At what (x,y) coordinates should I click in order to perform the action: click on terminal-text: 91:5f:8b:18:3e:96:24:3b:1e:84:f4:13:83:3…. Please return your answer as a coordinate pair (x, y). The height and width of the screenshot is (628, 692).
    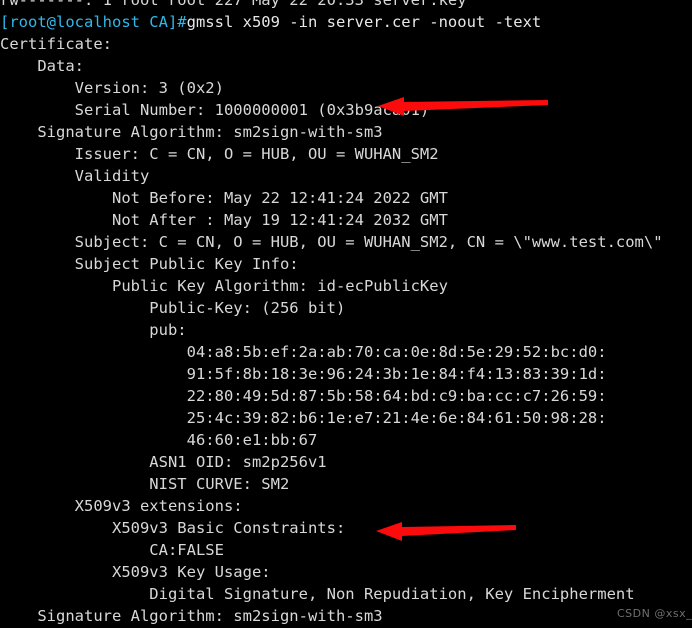
    Looking at the image, I should click on (303, 374).